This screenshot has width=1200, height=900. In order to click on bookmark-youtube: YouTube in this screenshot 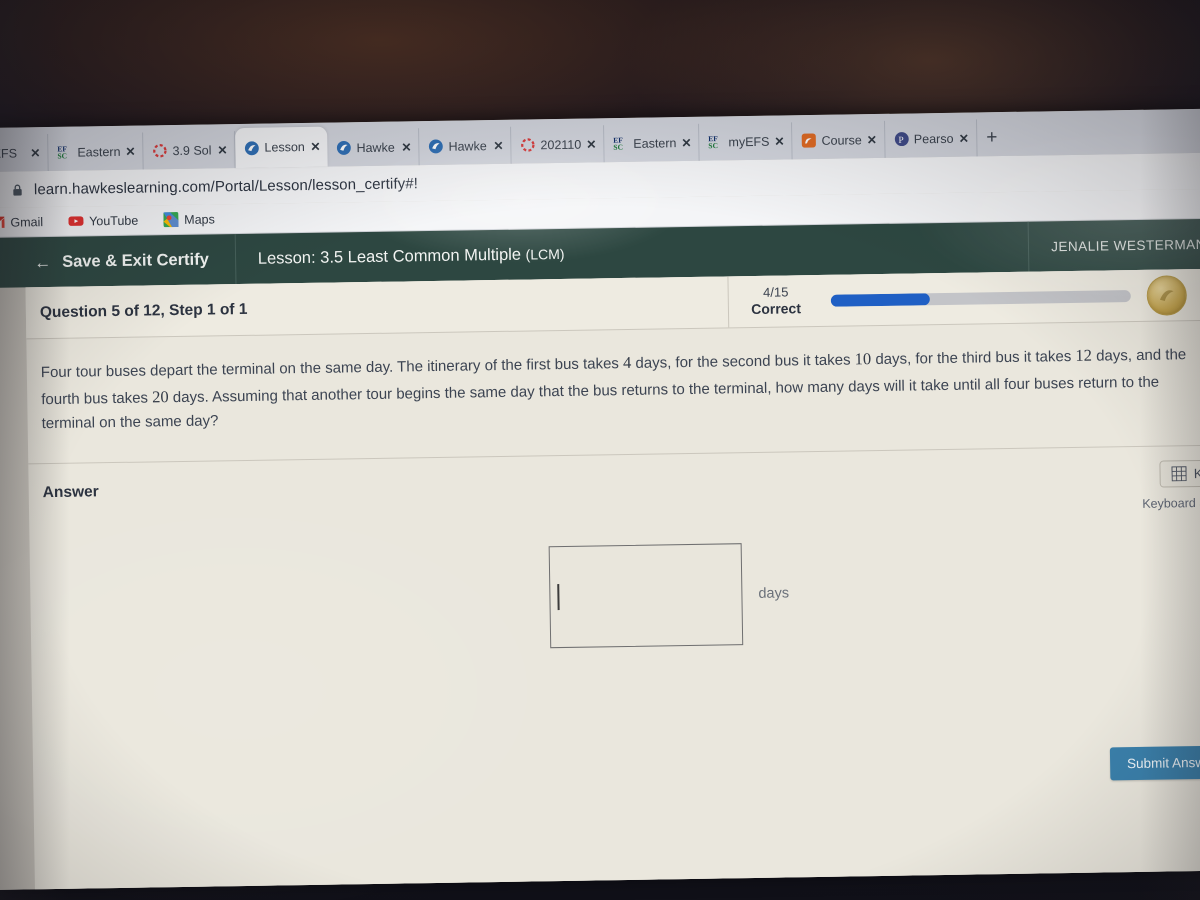, I will do `click(103, 220)`.